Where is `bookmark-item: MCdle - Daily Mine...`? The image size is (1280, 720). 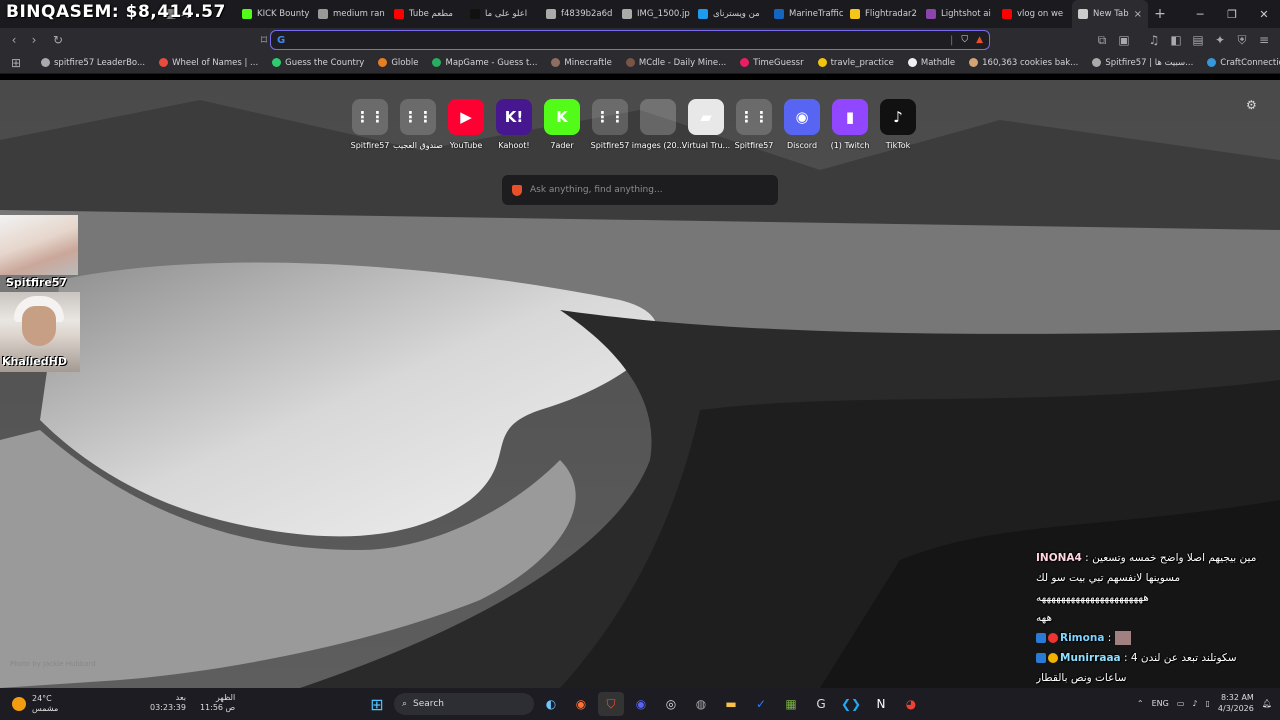 bookmark-item: MCdle - Daily Mine... is located at coordinates (676, 63).